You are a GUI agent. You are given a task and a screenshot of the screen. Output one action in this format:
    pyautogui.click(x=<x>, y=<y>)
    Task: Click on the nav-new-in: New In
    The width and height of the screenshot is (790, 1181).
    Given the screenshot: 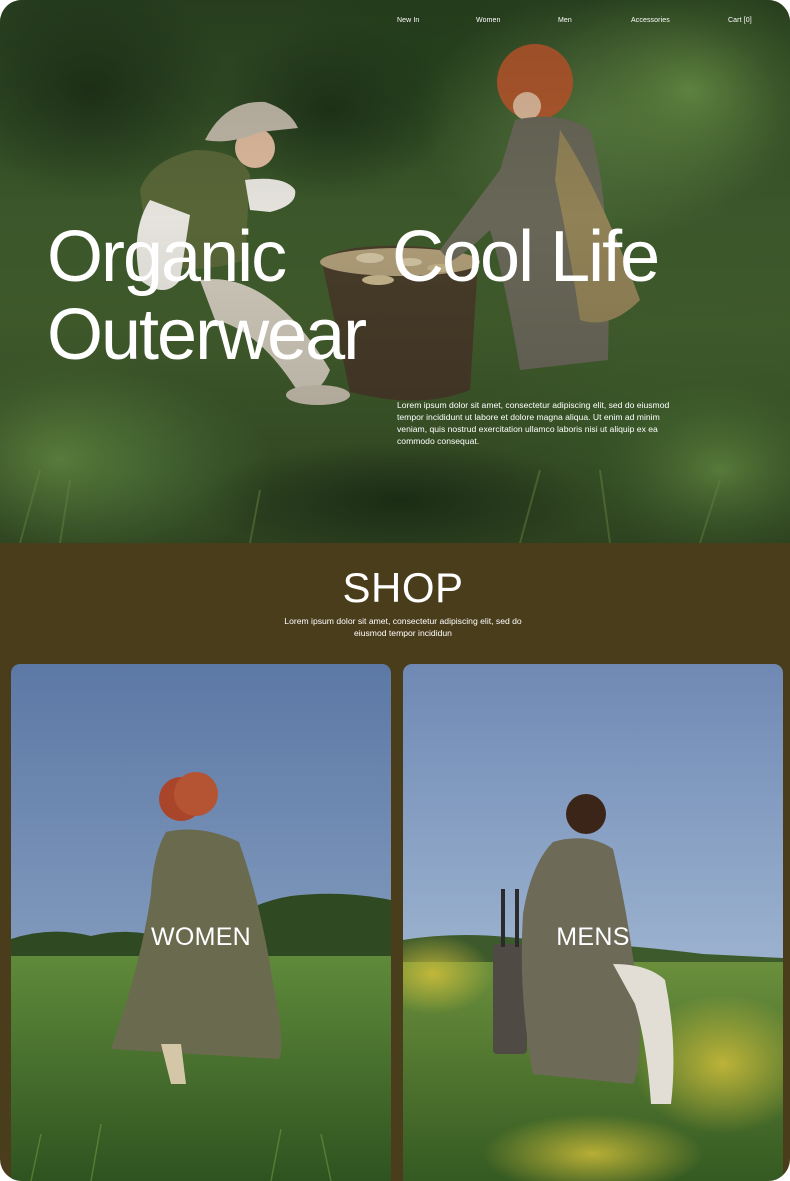 What is the action you would take?
    pyautogui.click(x=408, y=21)
    